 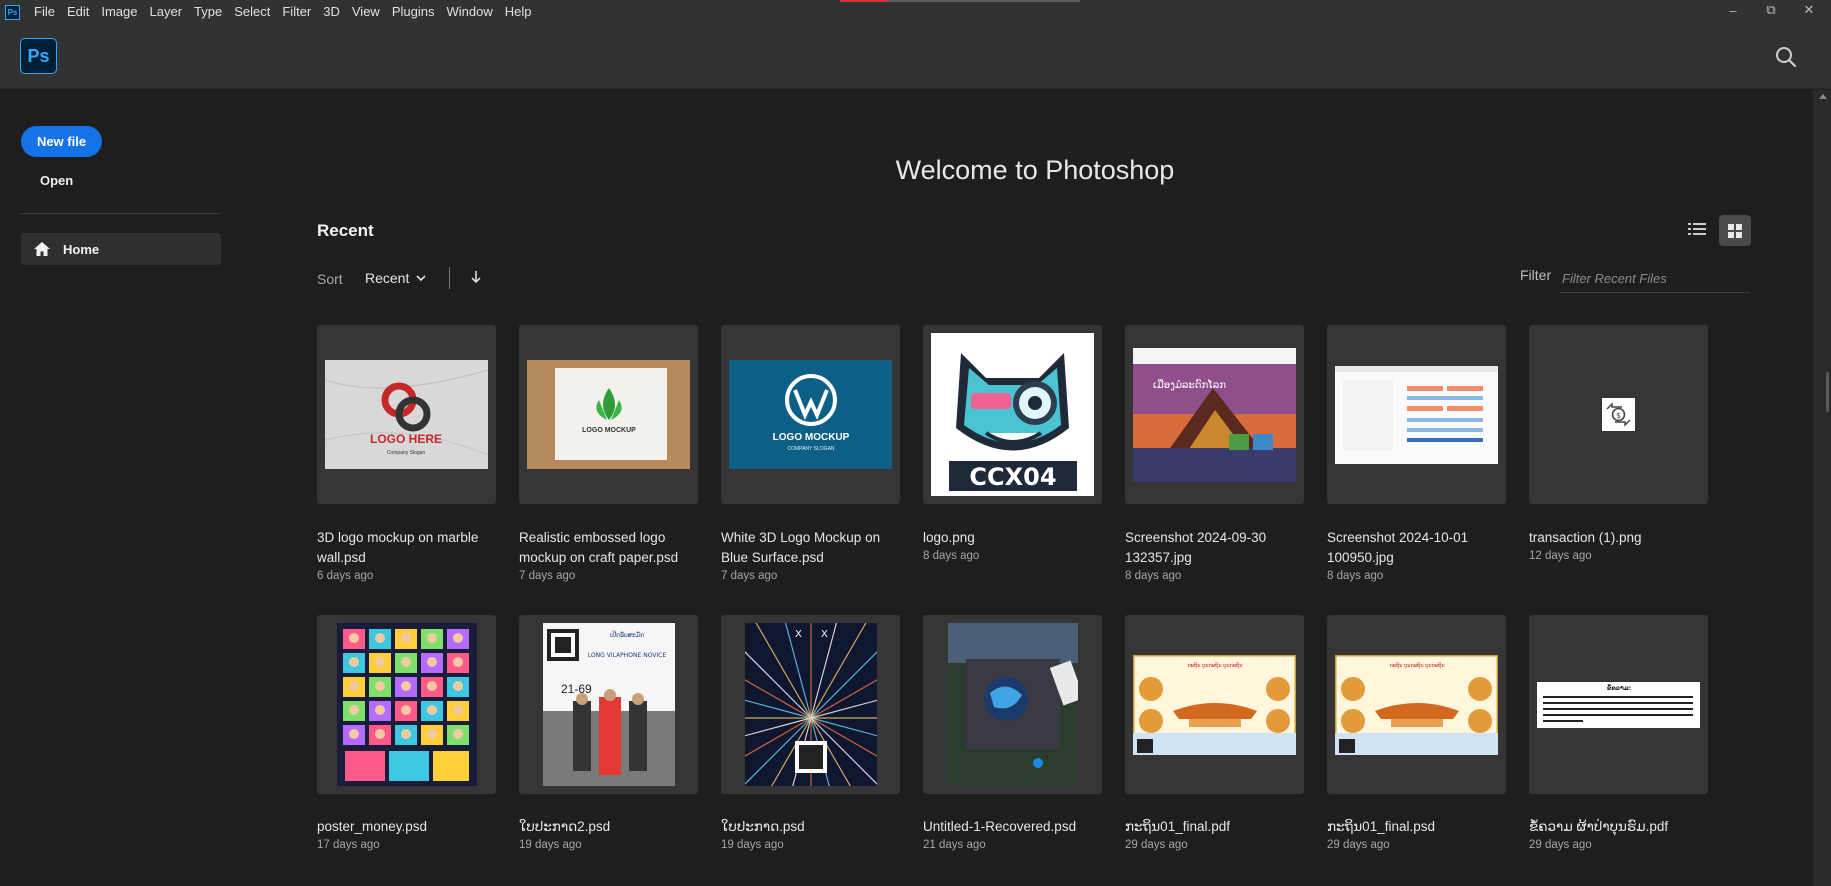 I want to click on scrollbar, so click(x=1822, y=488).